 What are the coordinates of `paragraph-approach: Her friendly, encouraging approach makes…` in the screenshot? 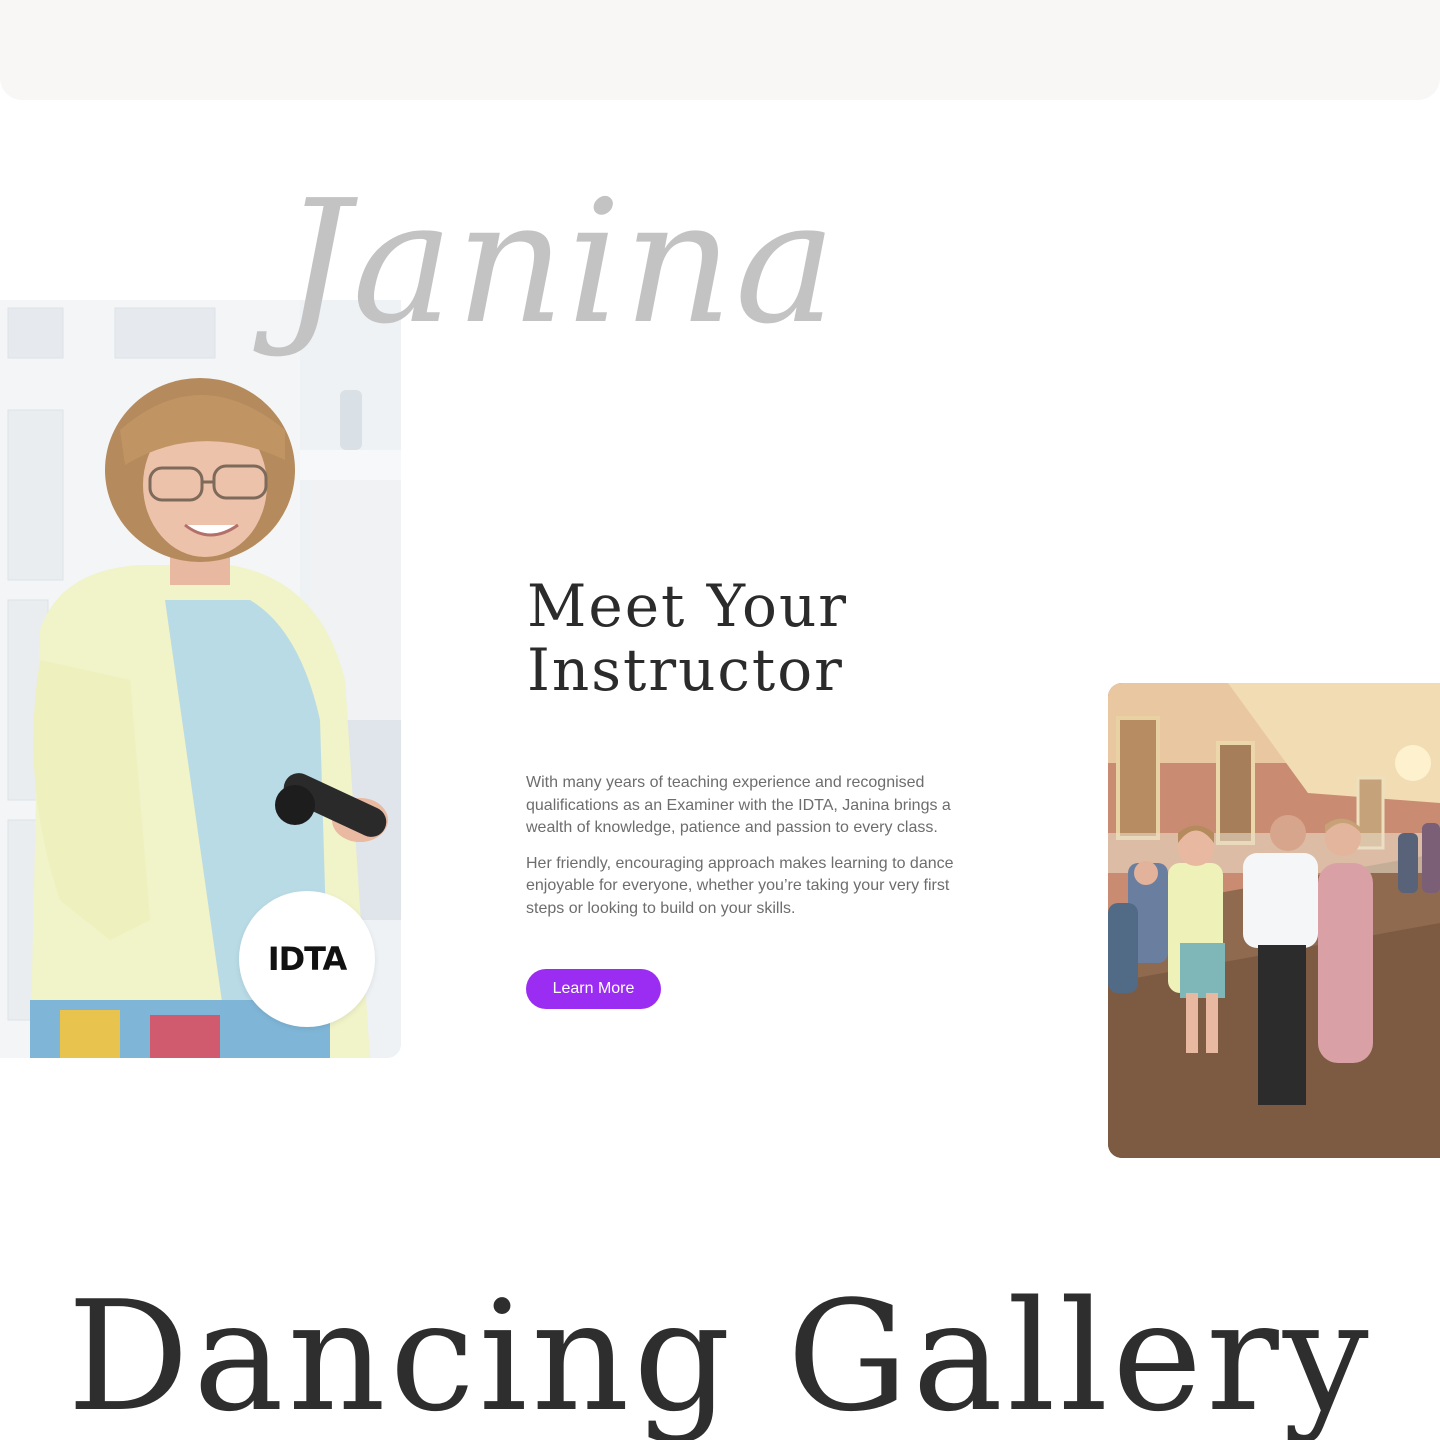 It's located at (740, 885).